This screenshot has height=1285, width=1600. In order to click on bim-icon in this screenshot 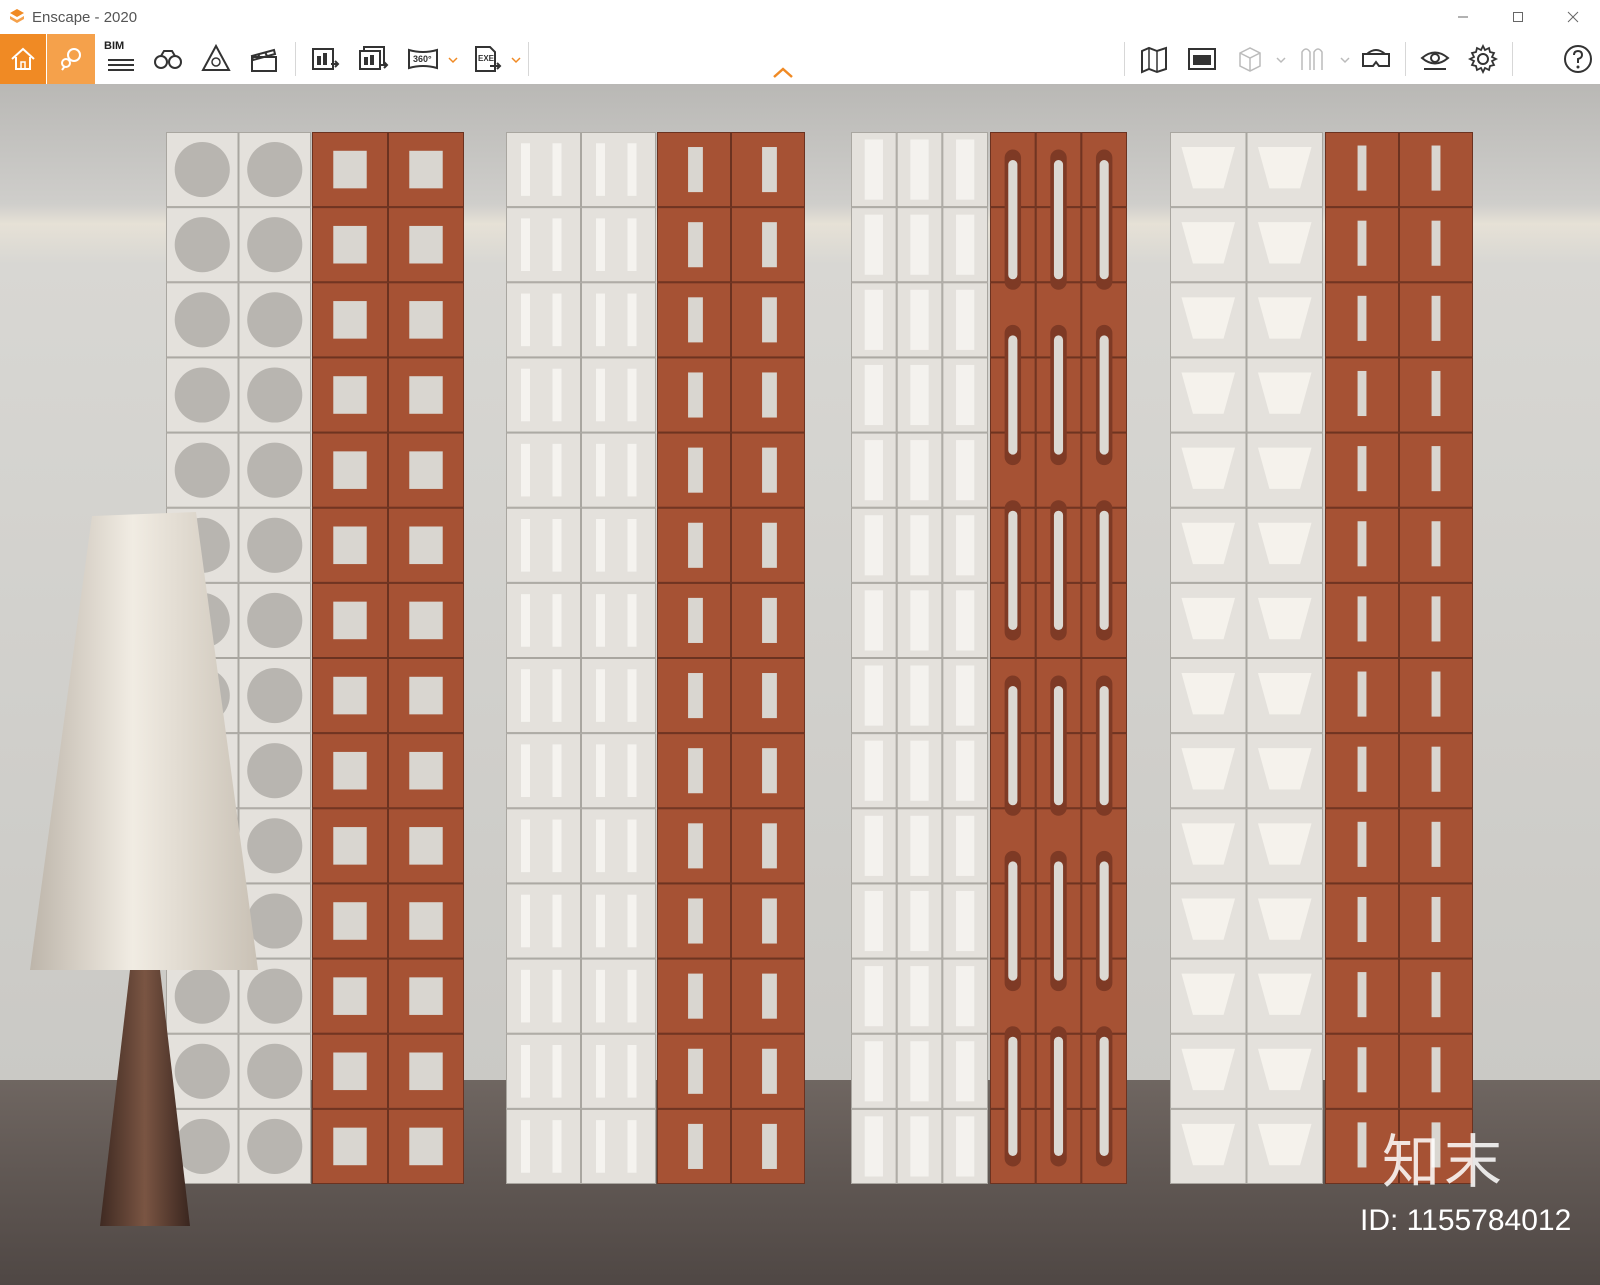, I will do `click(121, 65)`.